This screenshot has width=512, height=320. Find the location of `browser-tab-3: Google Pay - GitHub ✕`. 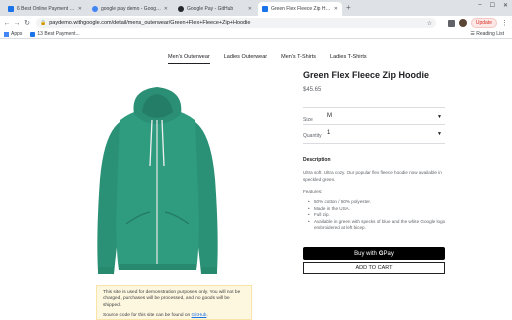

browser-tab-3: Google Pay - GitHub ✕ is located at coordinates (215, 9).